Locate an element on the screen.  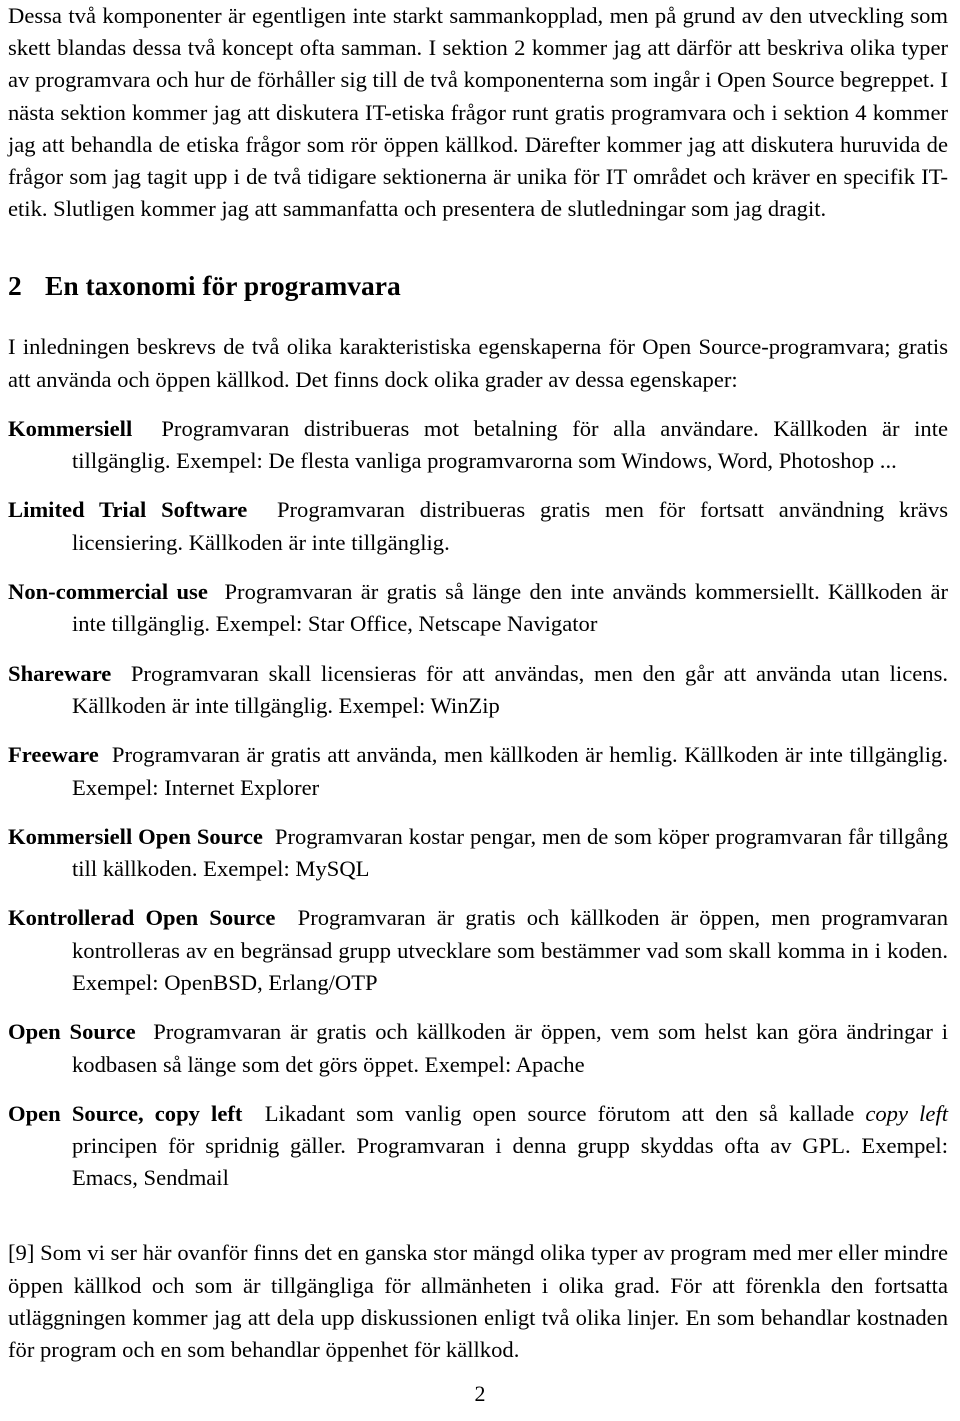
taxonomy-term: Kommersiell Open Source is located at coordinates (135, 836).